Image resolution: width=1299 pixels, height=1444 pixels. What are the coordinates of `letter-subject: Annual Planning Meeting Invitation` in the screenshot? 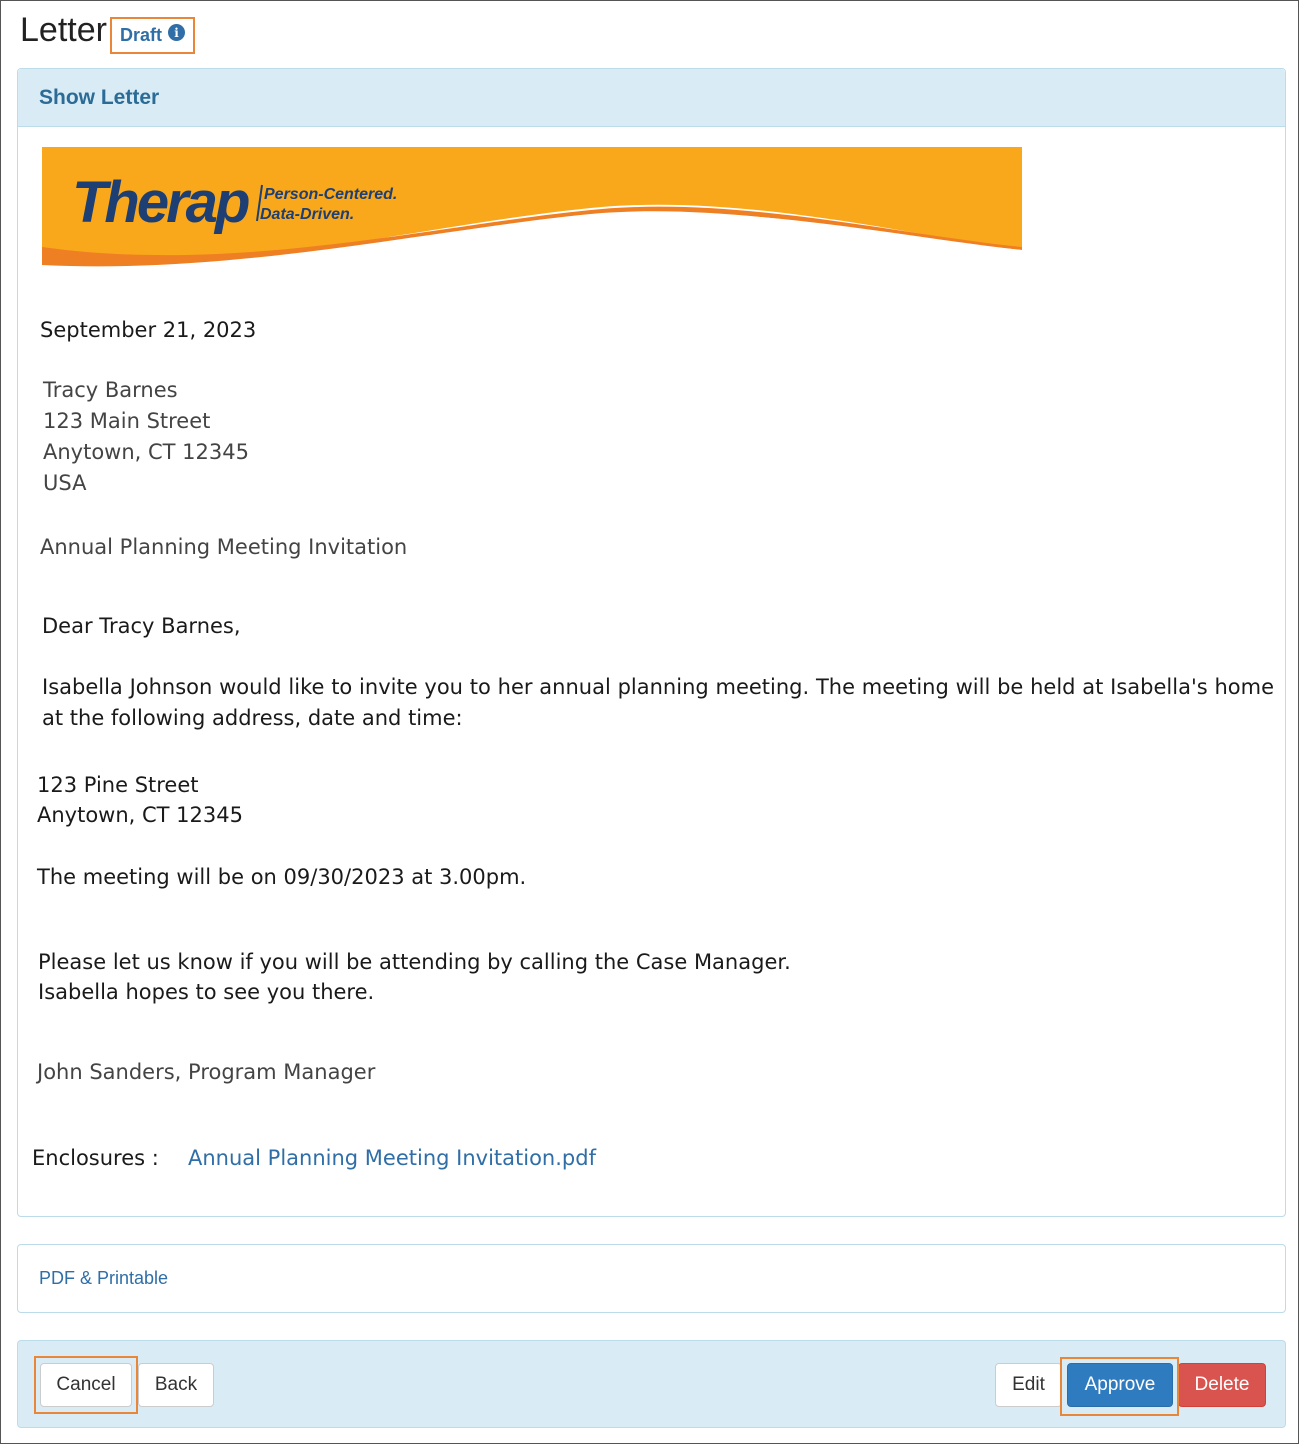 It's located at (224, 547).